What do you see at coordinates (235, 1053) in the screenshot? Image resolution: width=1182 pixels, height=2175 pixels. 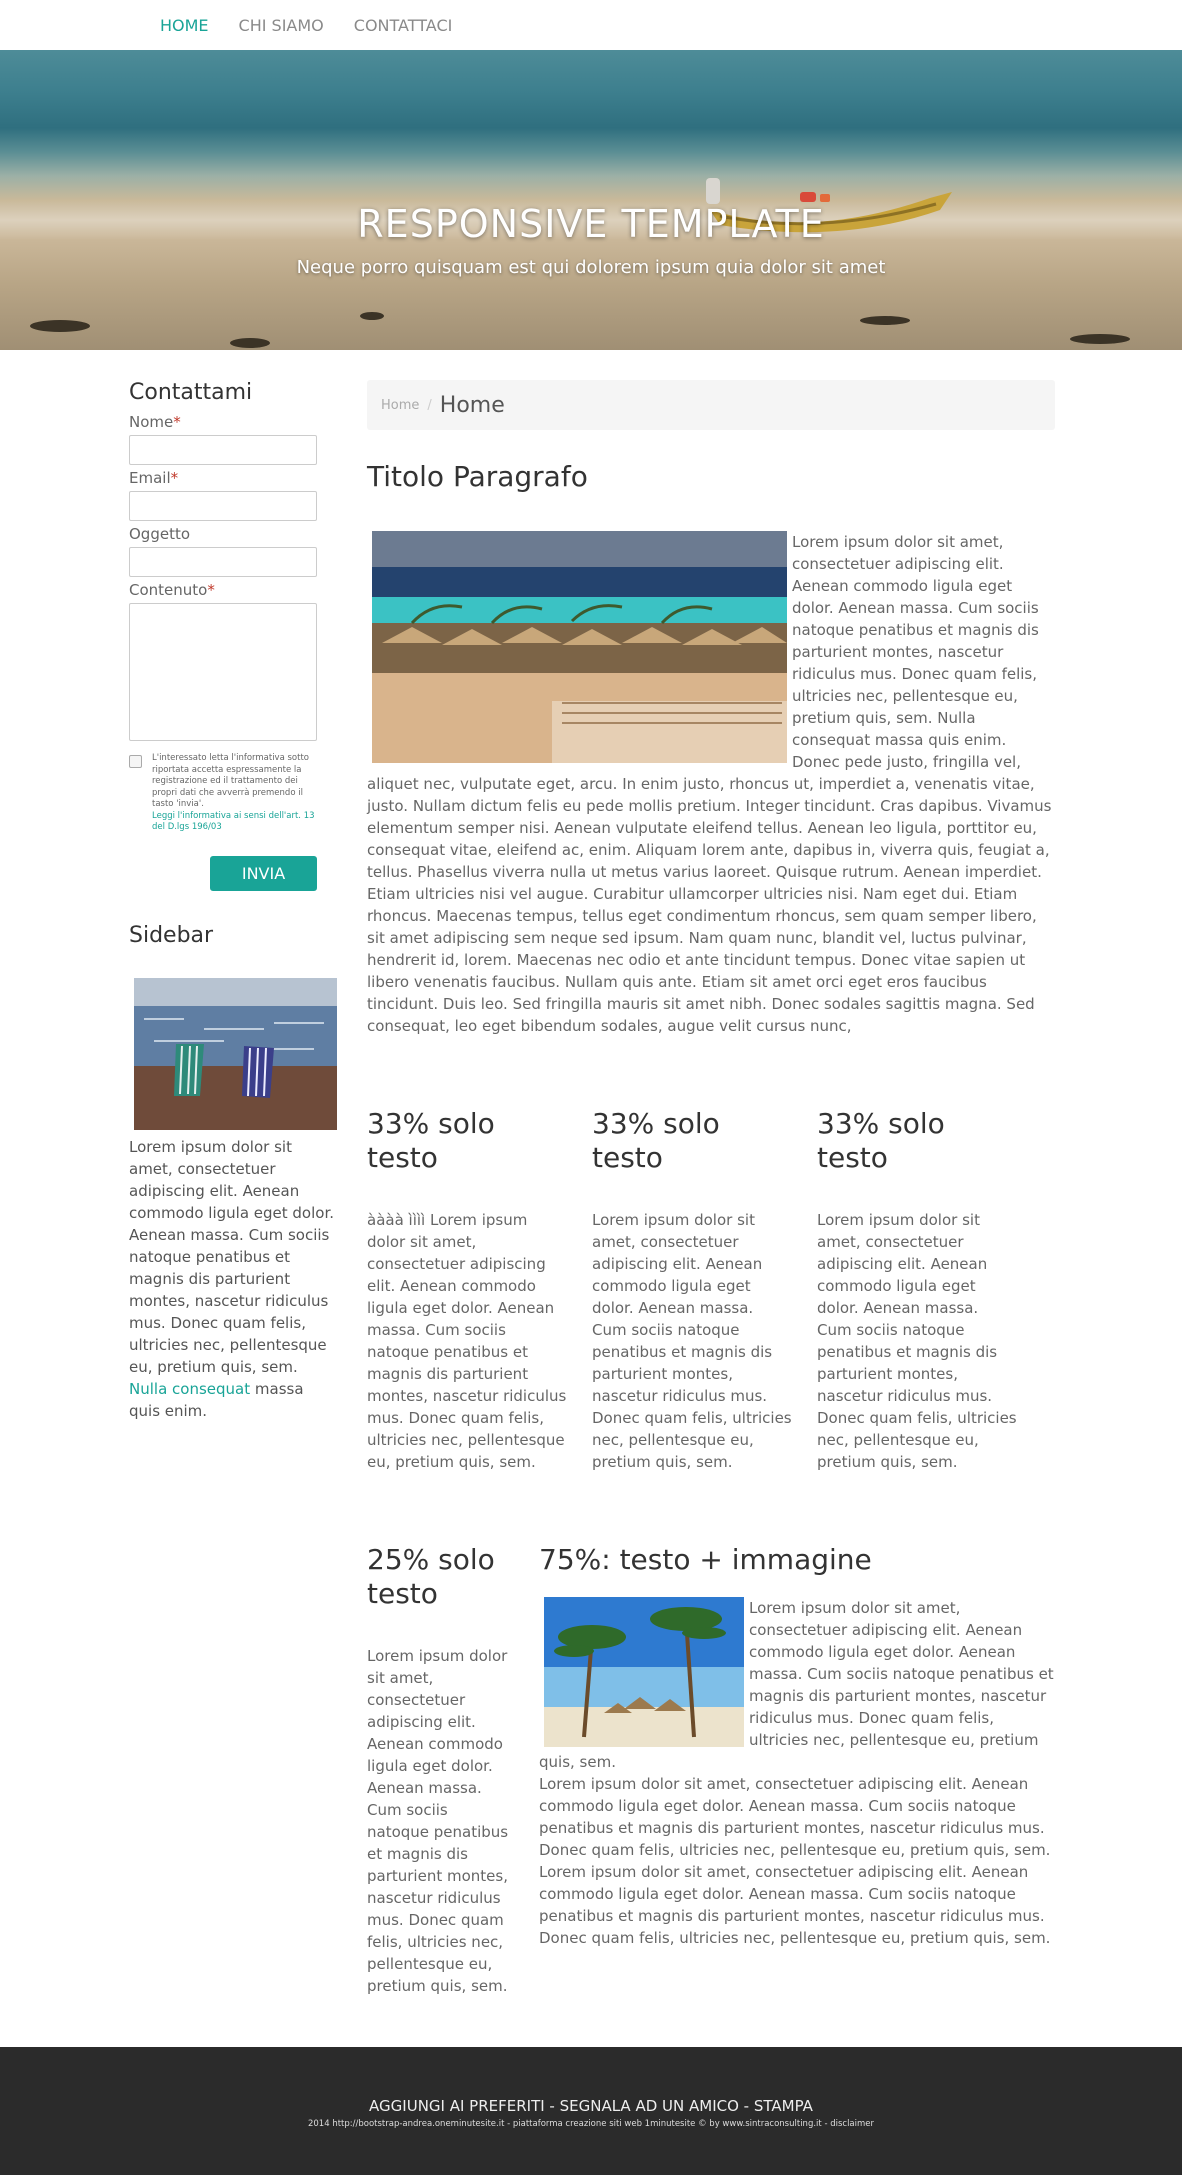 I see `beach-chairs-image` at bounding box center [235, 1053].